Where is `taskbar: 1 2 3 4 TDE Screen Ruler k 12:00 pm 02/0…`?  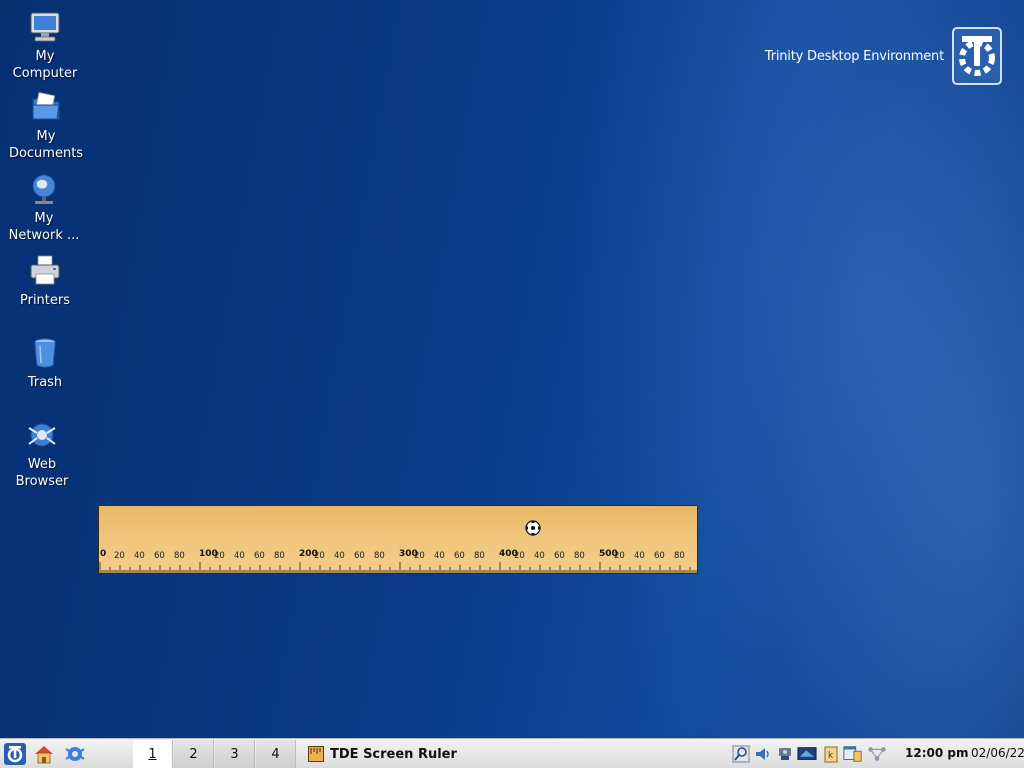 taskbar: 1 2 3 4 TDE Screen Ruler k 12:00 pm 02/0… is located at coordinates (512, 753).